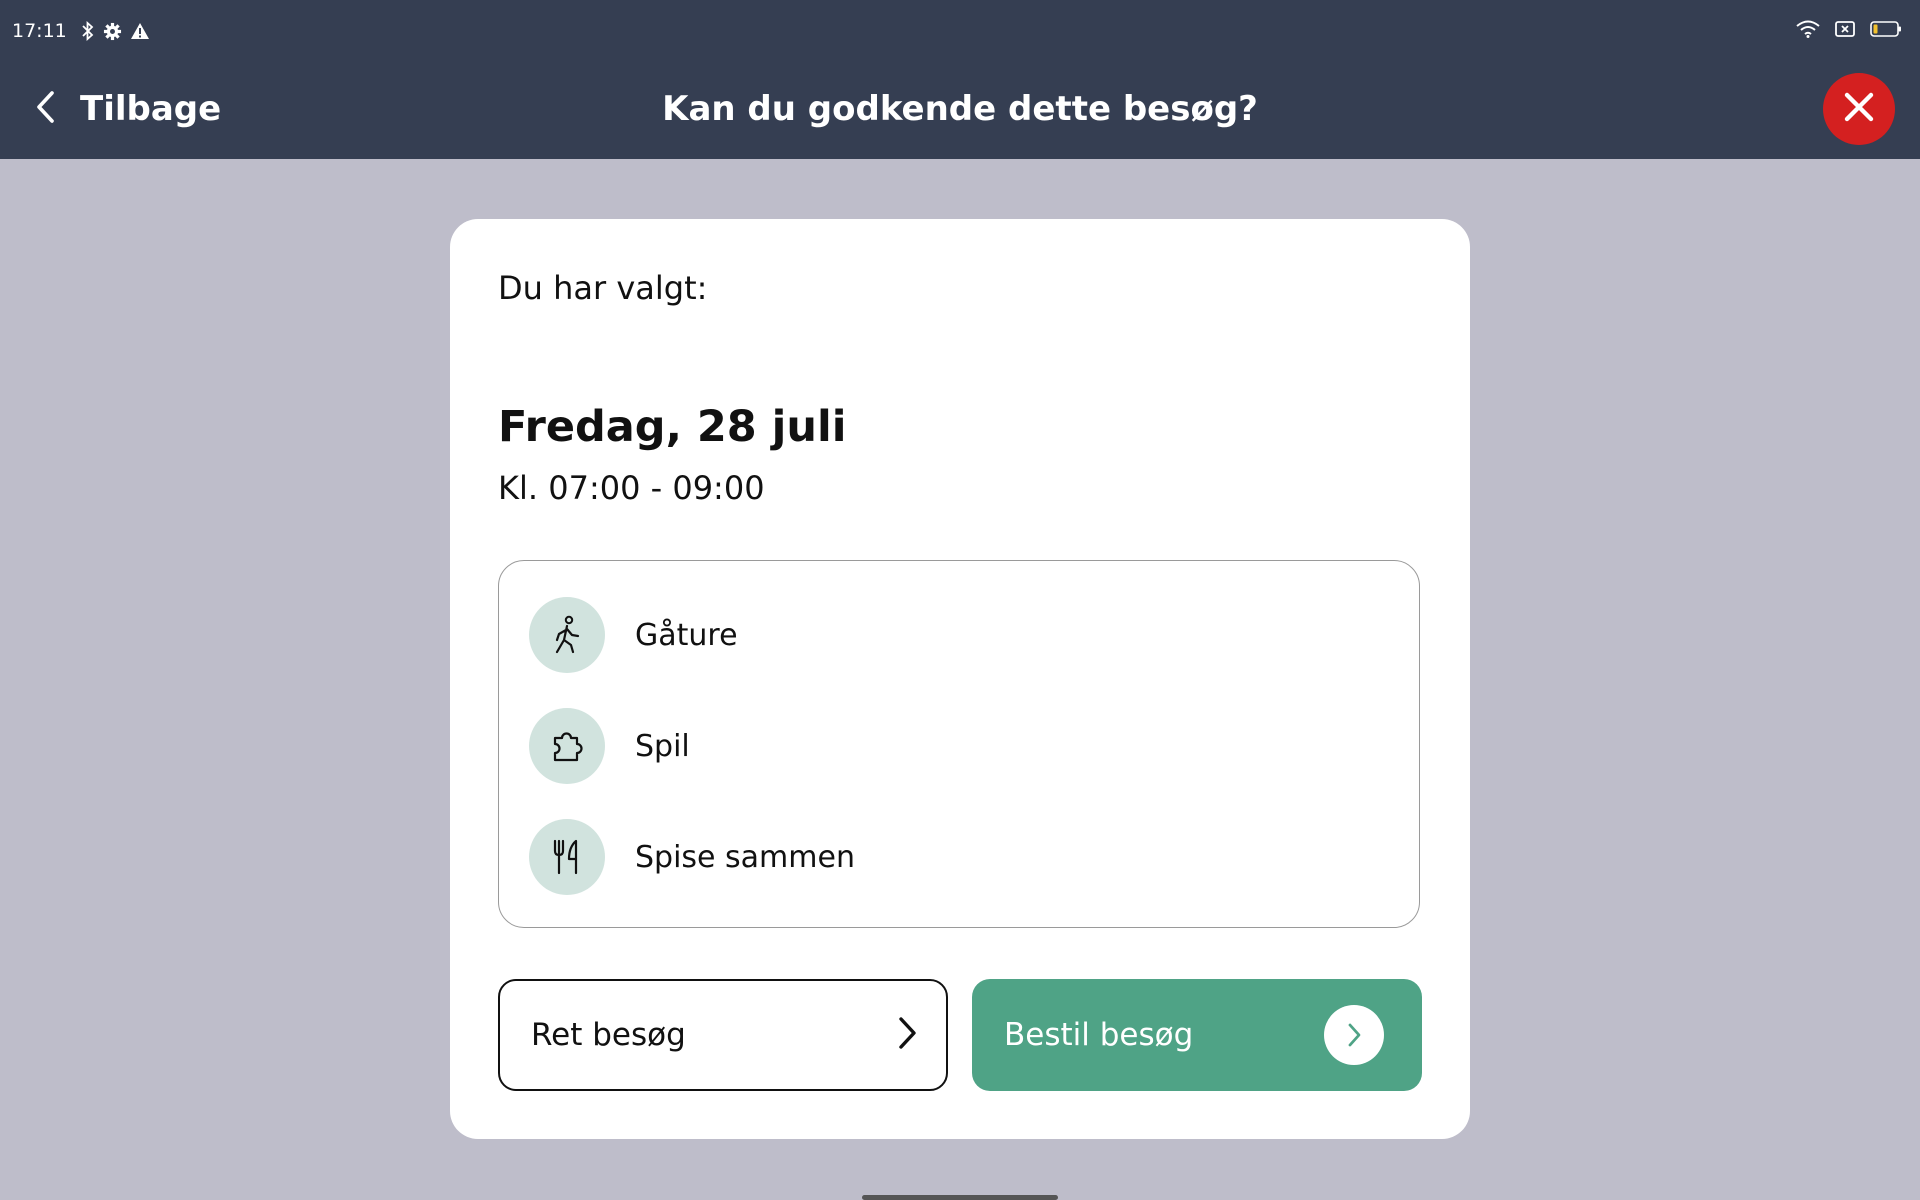  I want to click on home-indicator, so click(960, 1197).